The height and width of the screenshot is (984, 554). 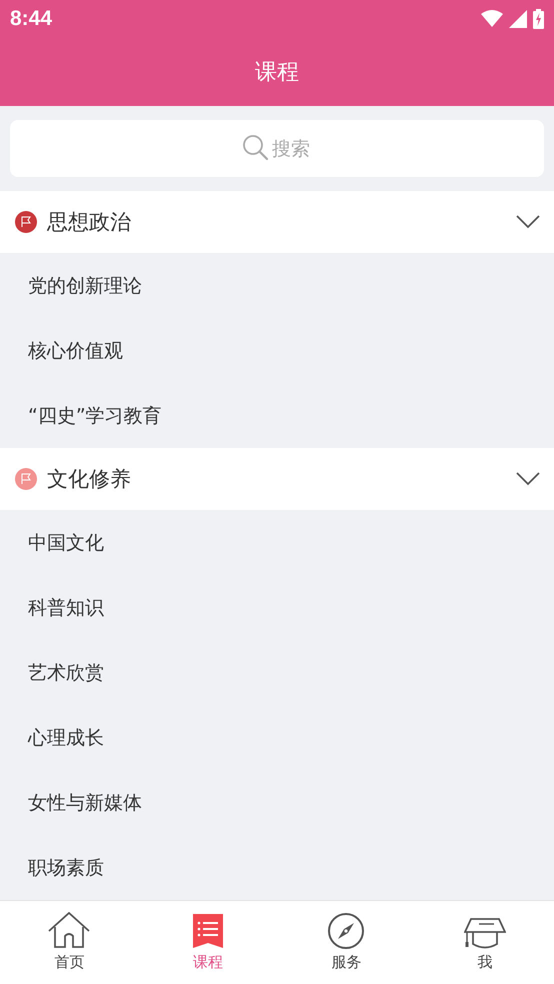 I want to click on nav-tab: 首页, so click(x=69, y=942).